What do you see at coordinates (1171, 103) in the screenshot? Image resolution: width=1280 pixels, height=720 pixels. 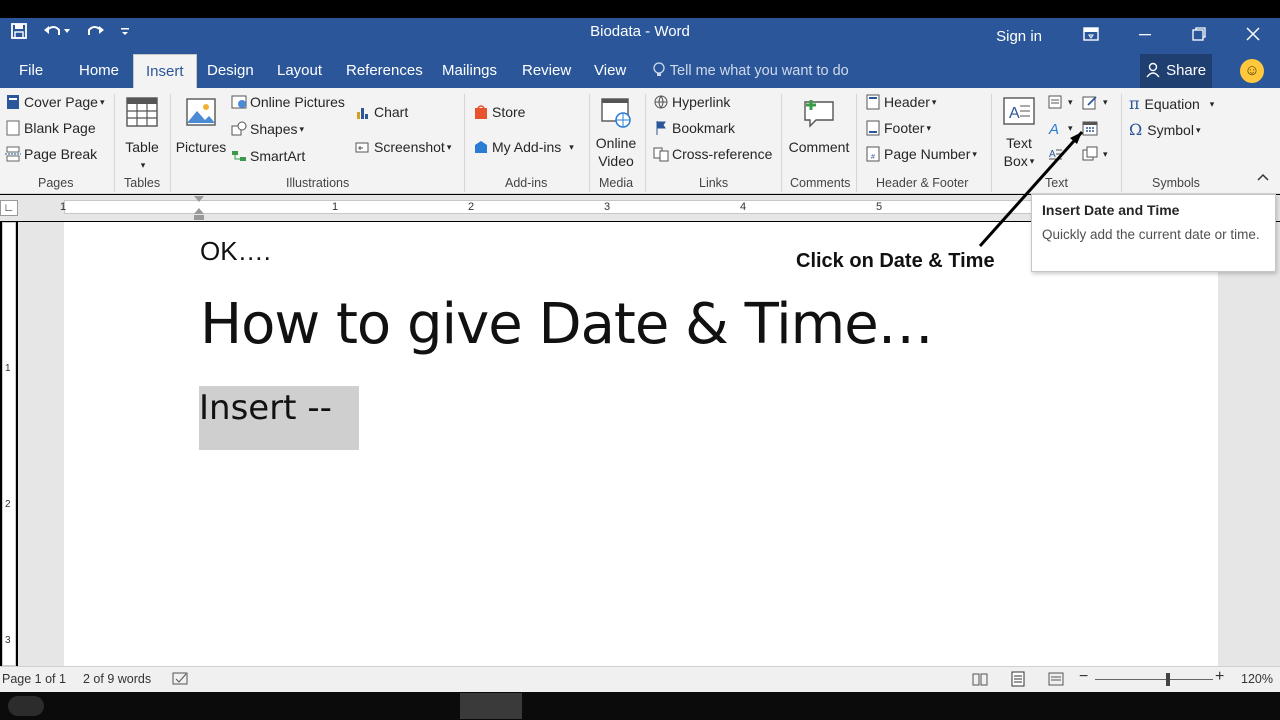 I see `equation-button: π Equation ▾` at bounding box center [1171, 103].